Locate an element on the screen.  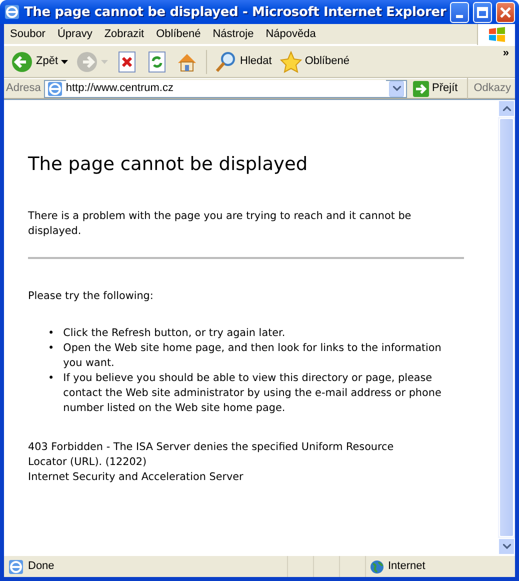
chevron-up-icon is located at coordinates (506, 108).